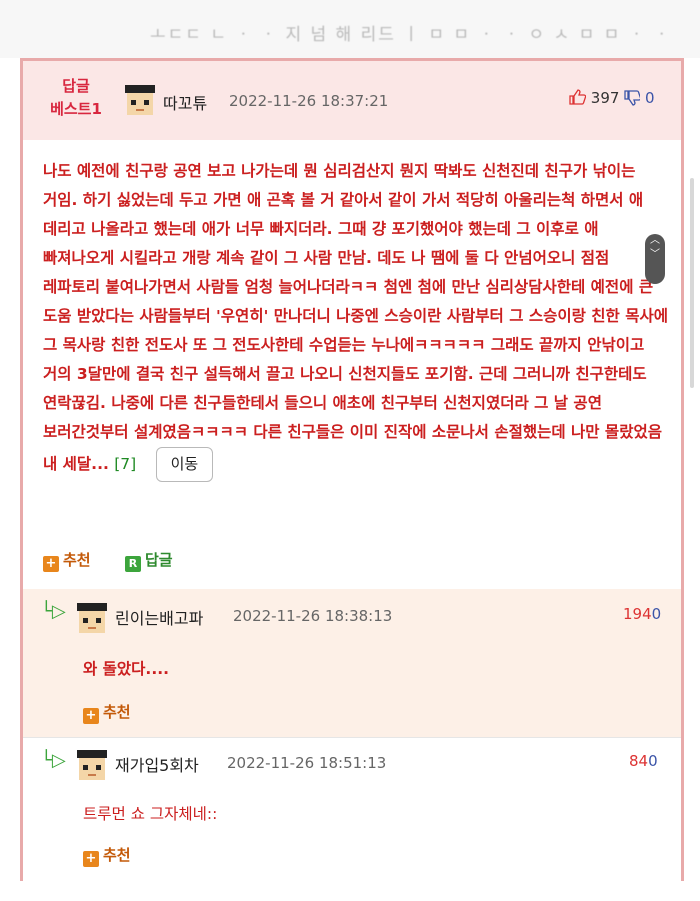  I want to click on vote-count: 1940, so click(642, 614).